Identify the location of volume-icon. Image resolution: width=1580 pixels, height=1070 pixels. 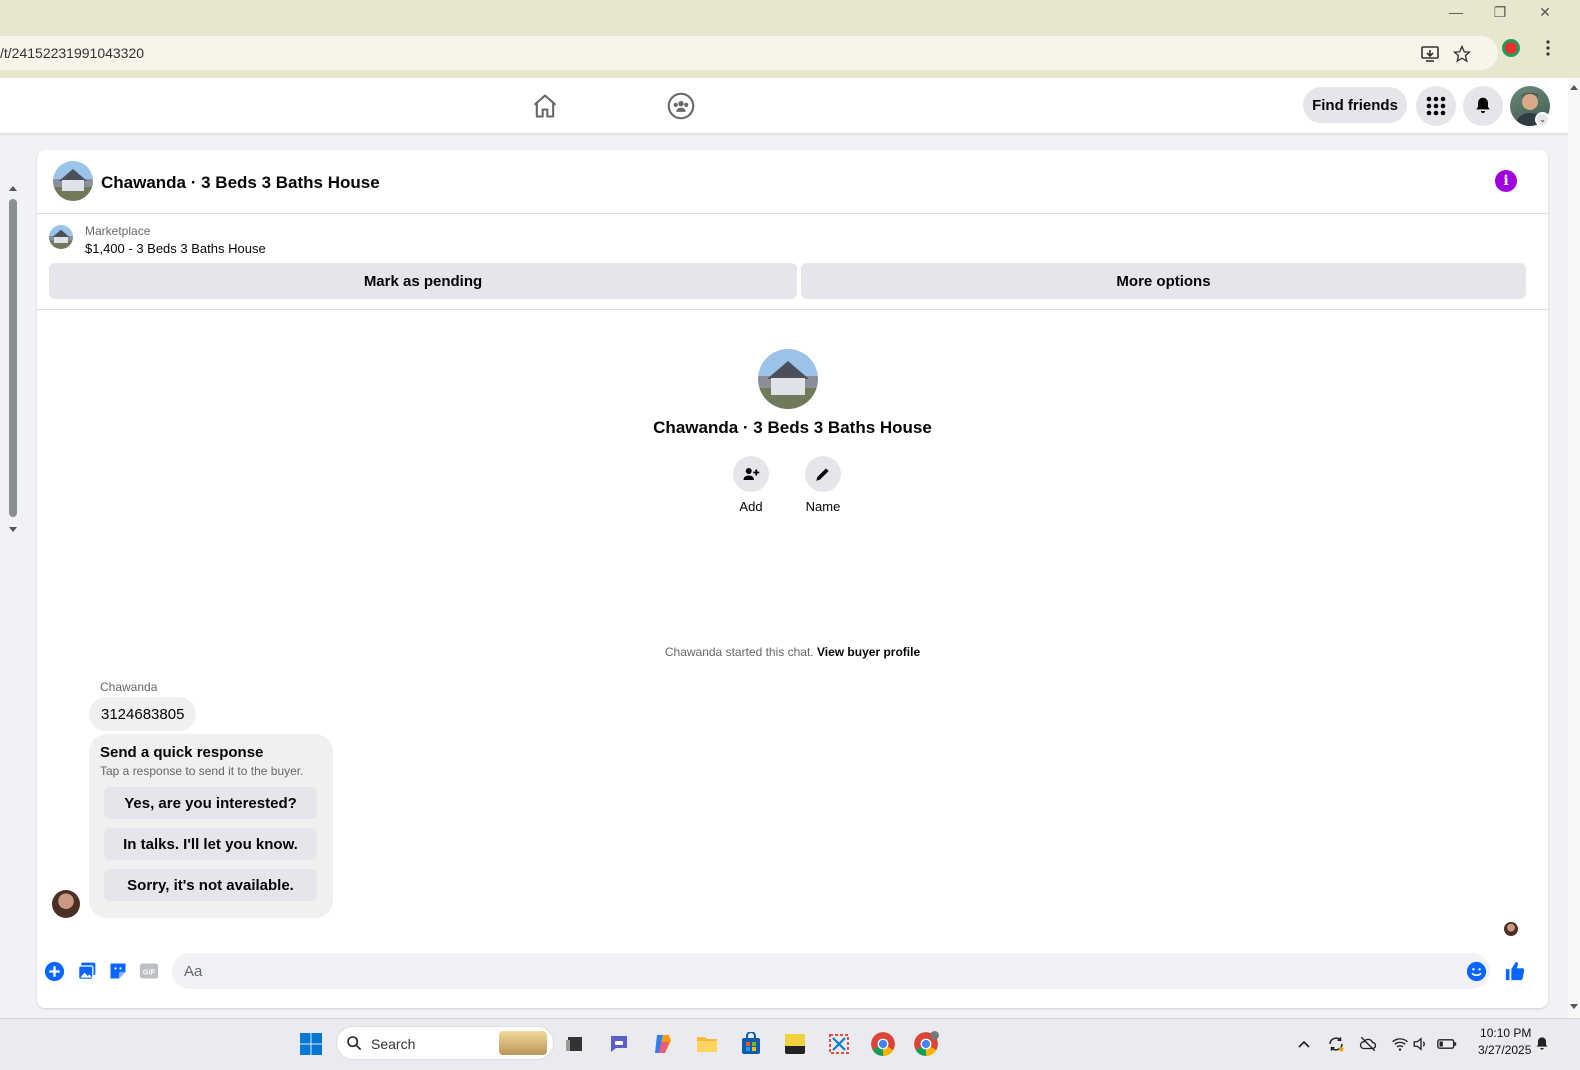
(1421, 1044).